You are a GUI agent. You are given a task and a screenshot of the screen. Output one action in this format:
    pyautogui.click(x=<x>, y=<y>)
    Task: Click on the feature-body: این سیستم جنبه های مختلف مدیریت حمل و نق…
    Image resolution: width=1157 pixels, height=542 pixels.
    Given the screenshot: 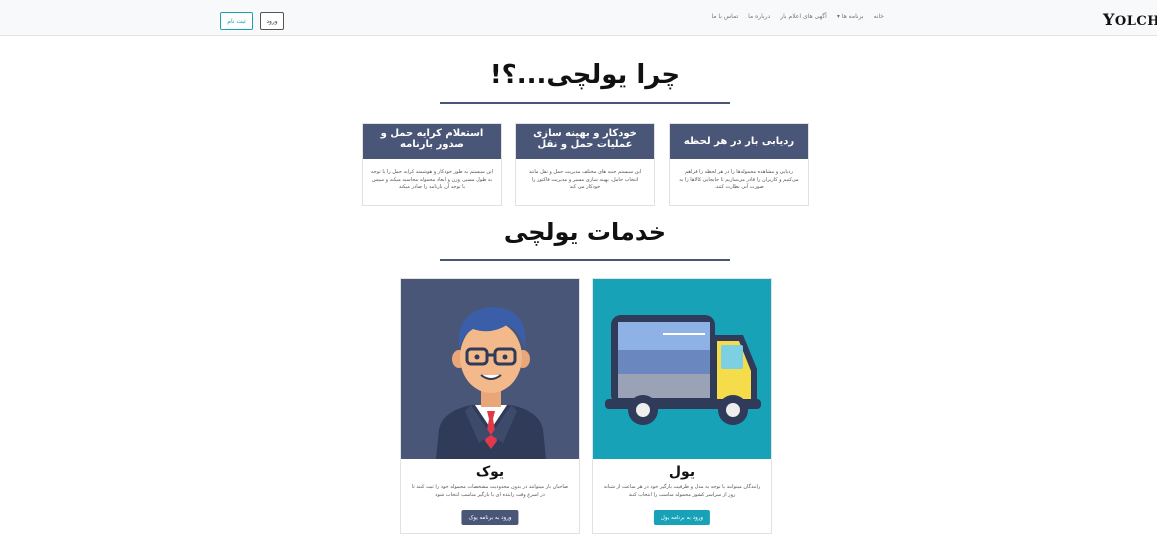 What is the action you would take?
    pyautogui.click(x=585, y=179)
    